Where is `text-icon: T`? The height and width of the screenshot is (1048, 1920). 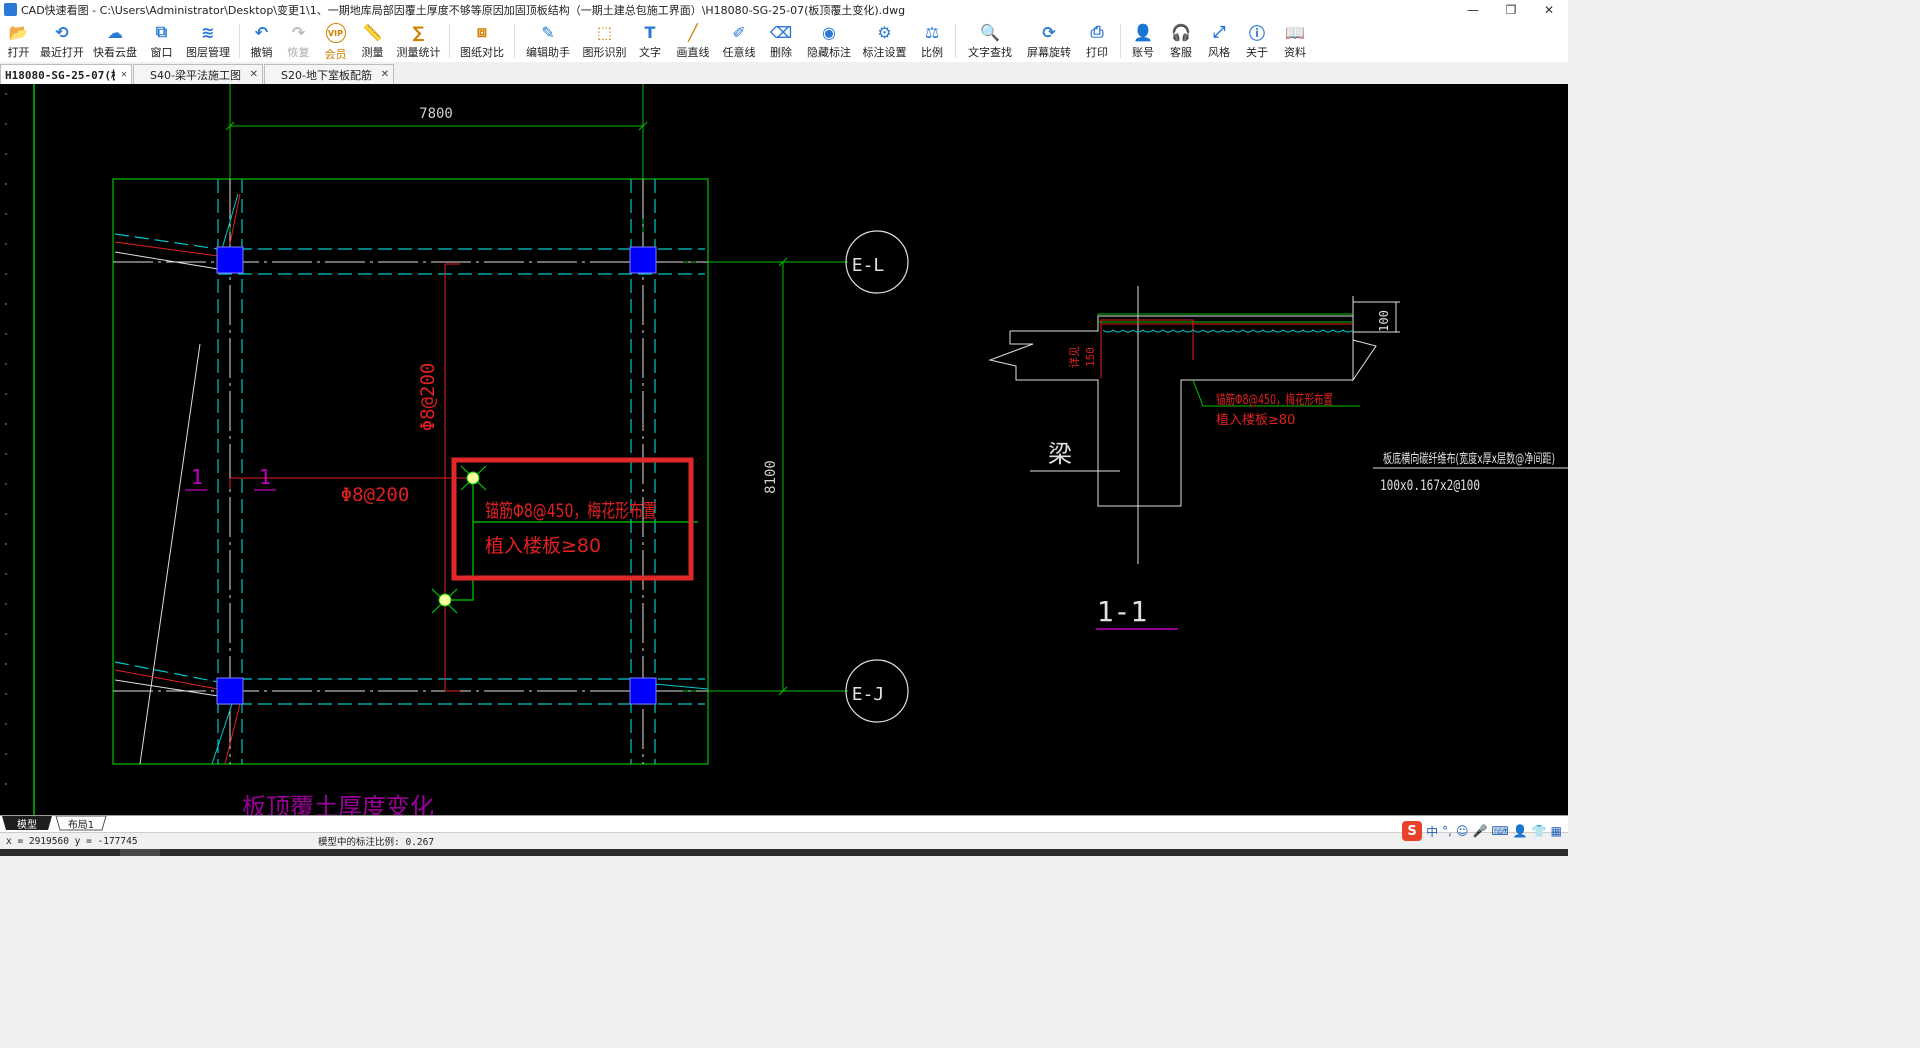
text-icon: T is located at coordinates (650, 32).